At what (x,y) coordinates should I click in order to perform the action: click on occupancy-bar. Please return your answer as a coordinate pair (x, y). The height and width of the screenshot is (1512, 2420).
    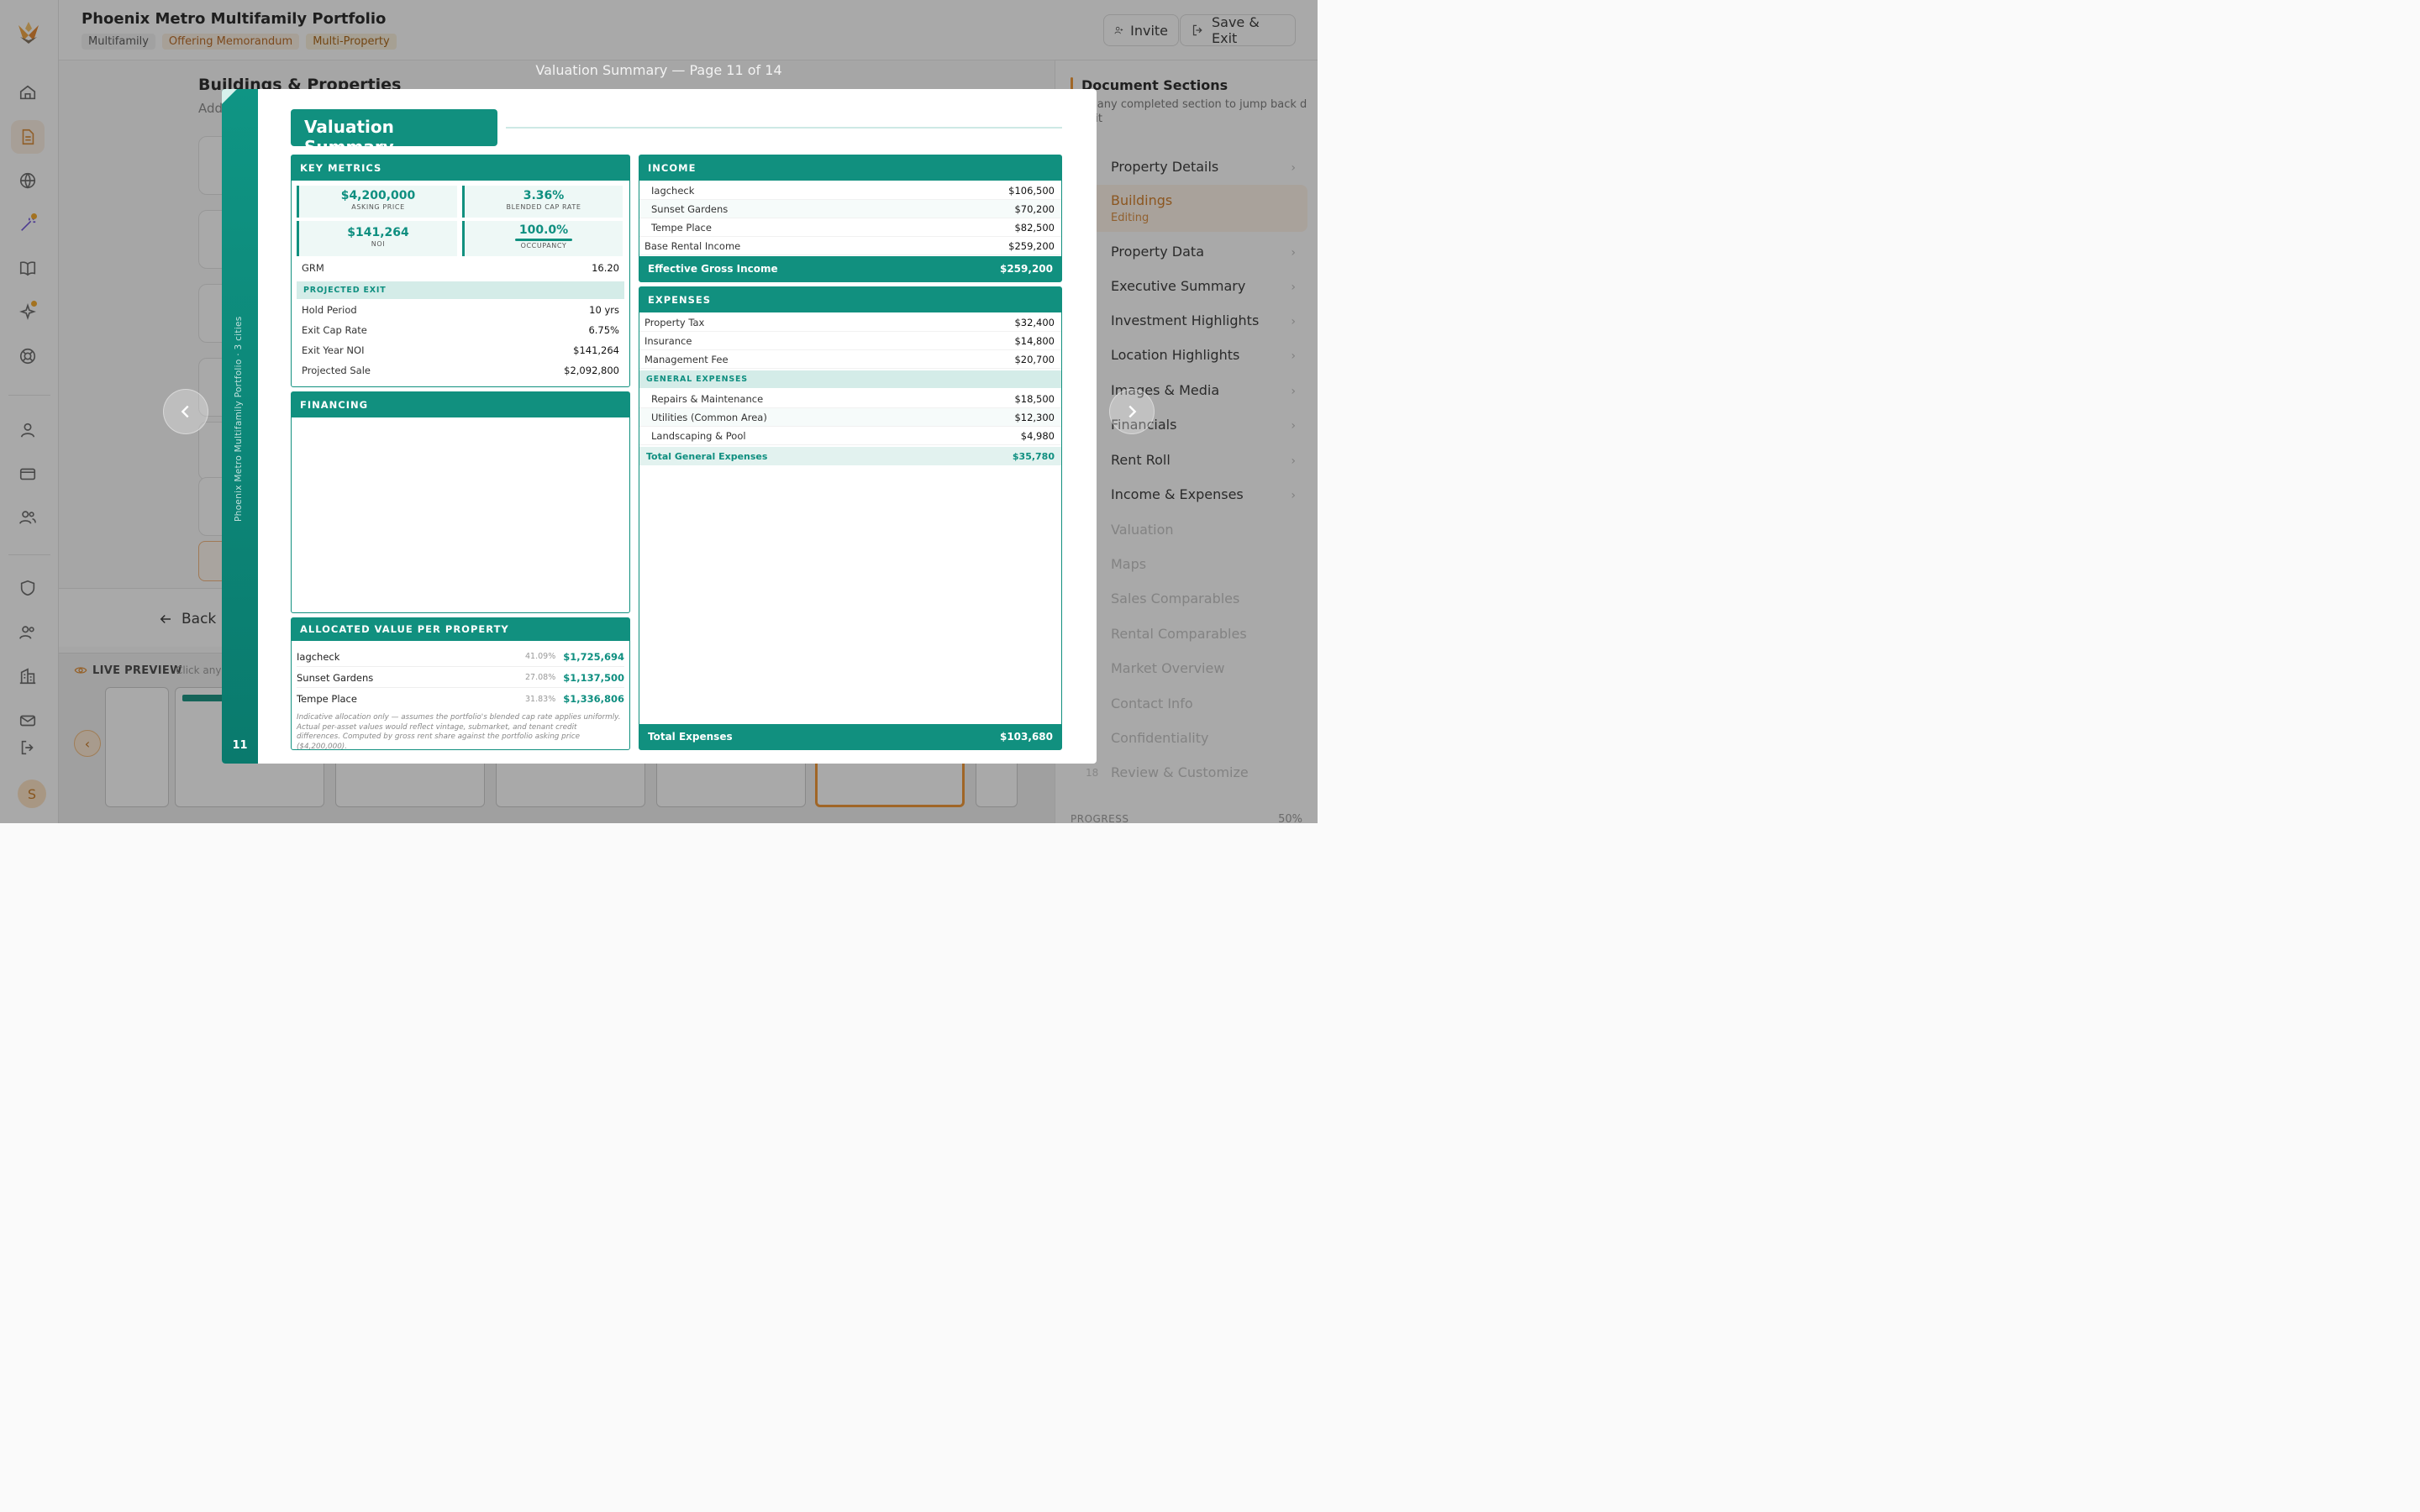
    Looking at the image, I should click on (543, 240).